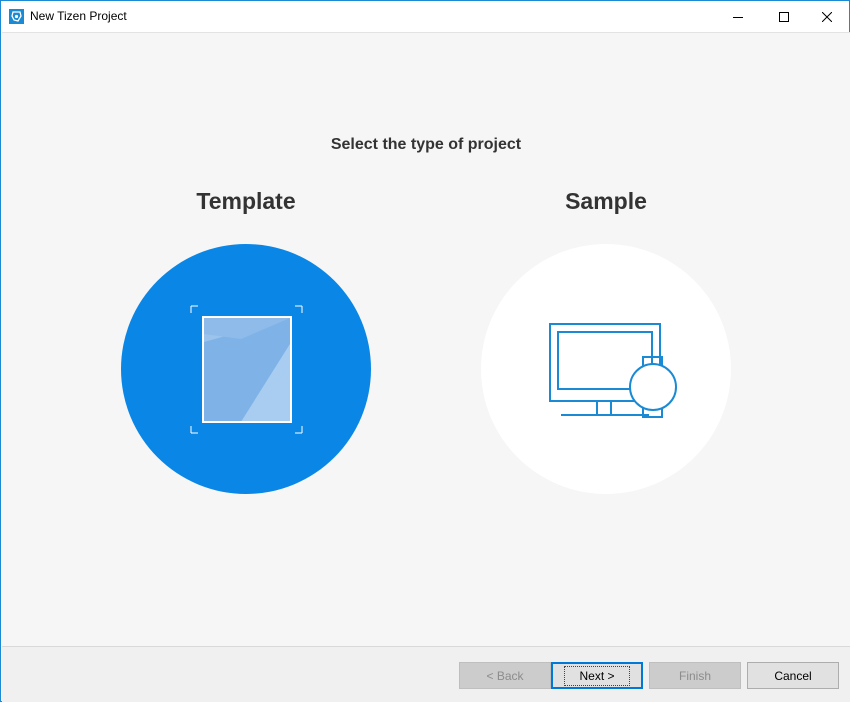 Image resolution: width=850 pixels, height=702 pixels. I want to click on template-option-label: Template, so click(246, 201).